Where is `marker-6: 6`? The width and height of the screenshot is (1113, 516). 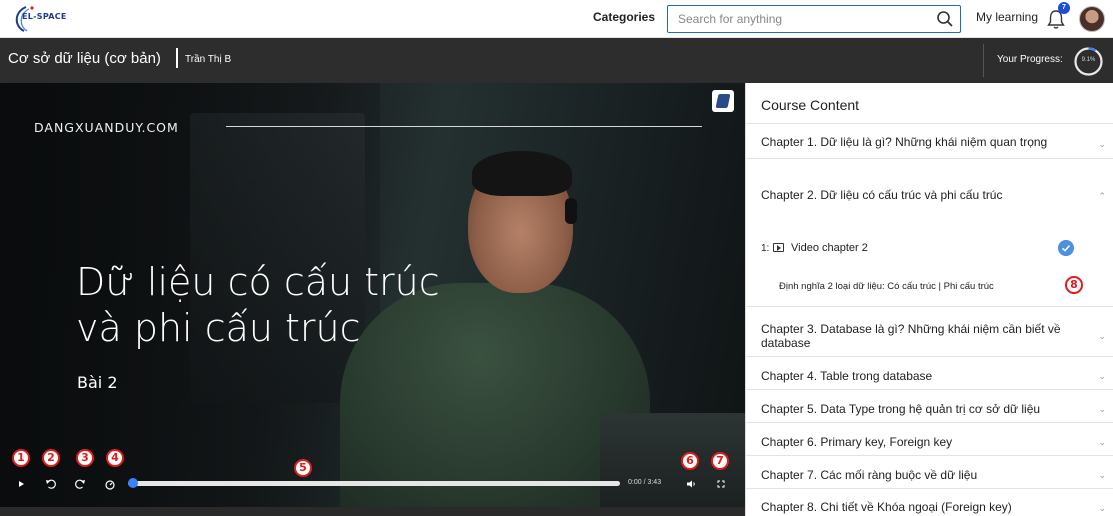 marker-6: 6 is located at coordinates (690, 461).